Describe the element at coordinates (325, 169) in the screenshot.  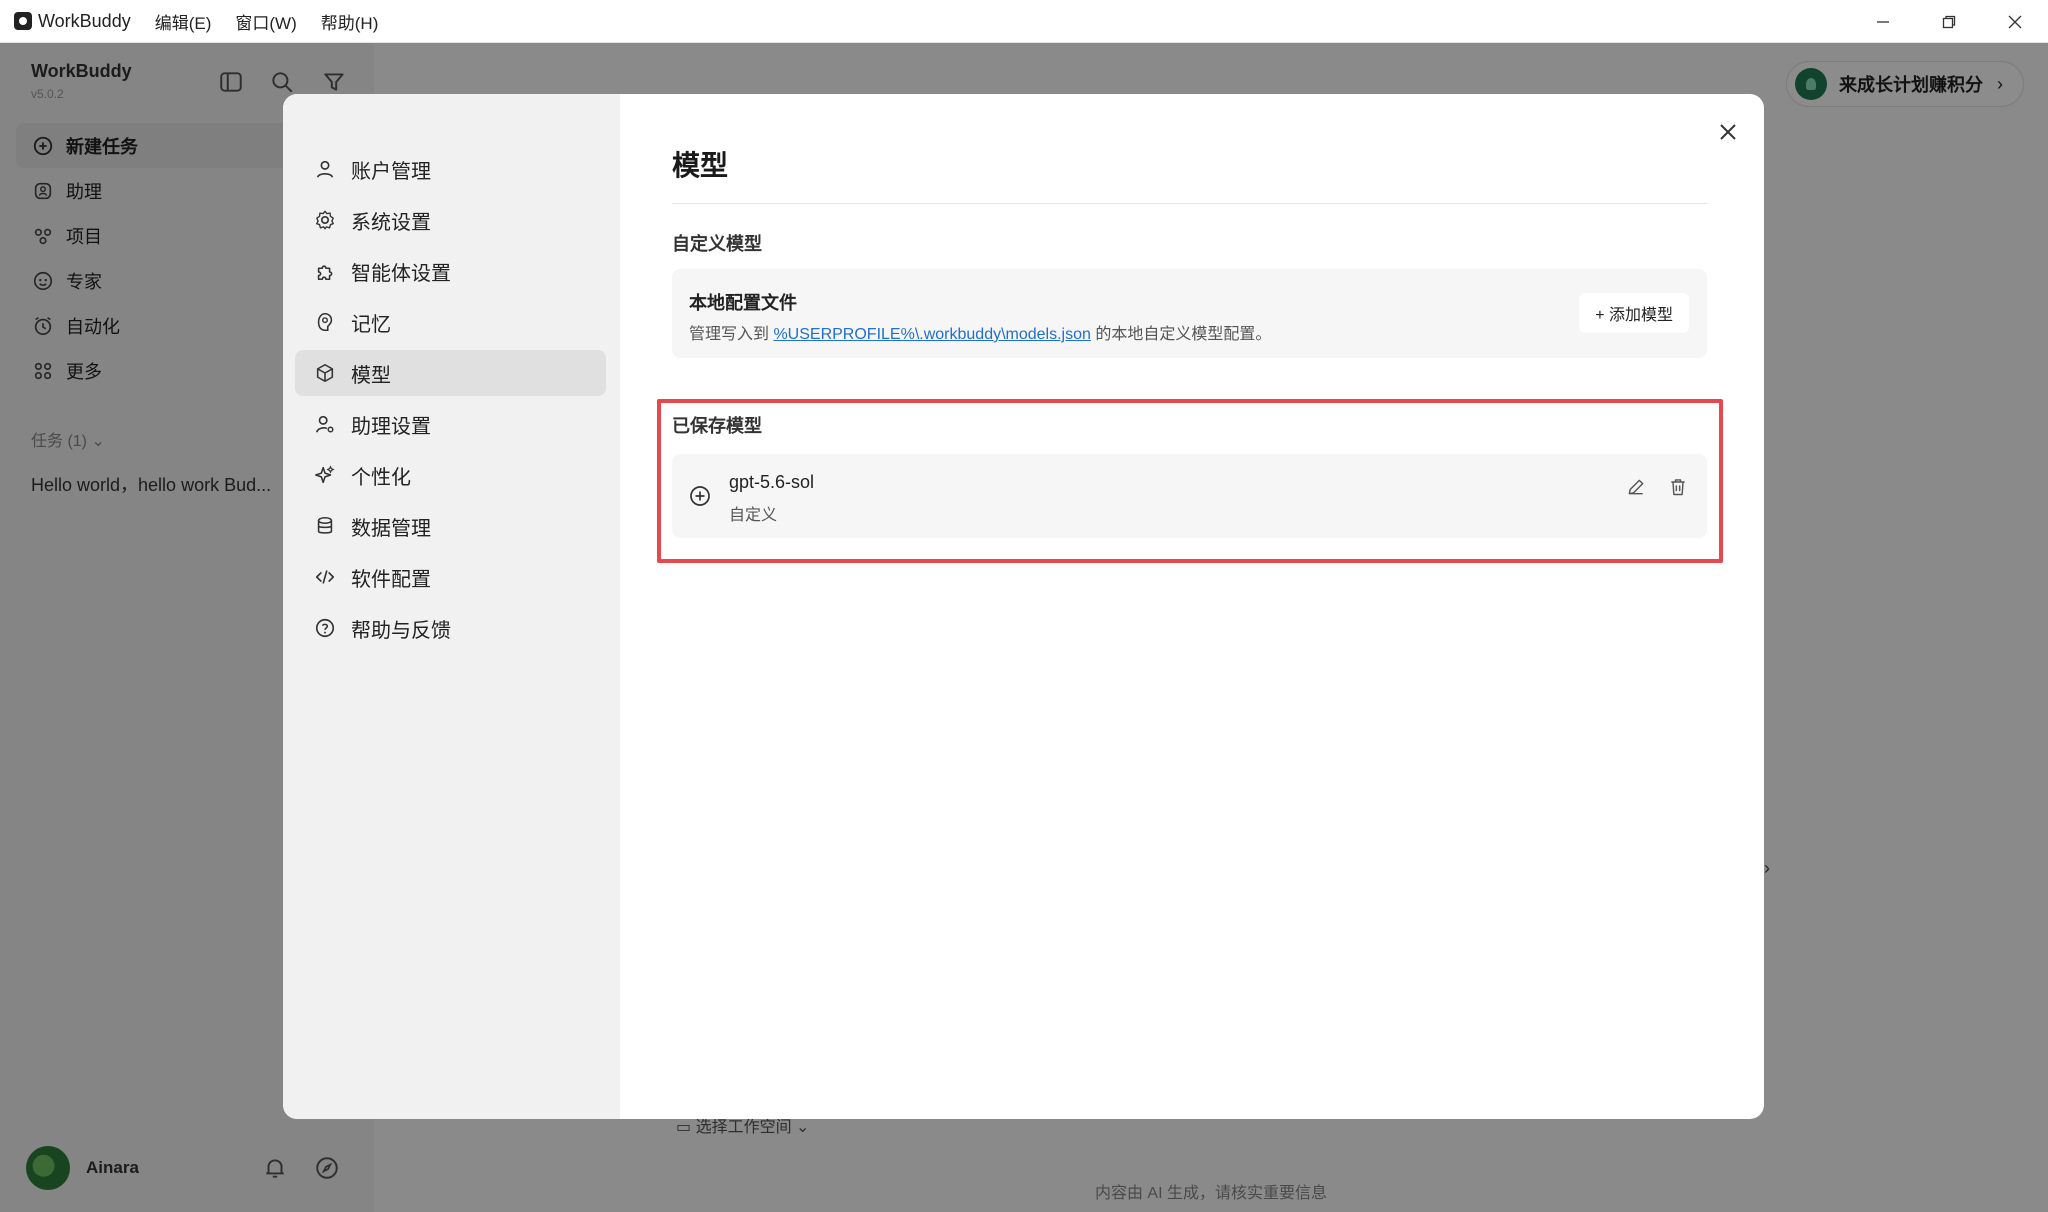
I see `user-icon` at that location.